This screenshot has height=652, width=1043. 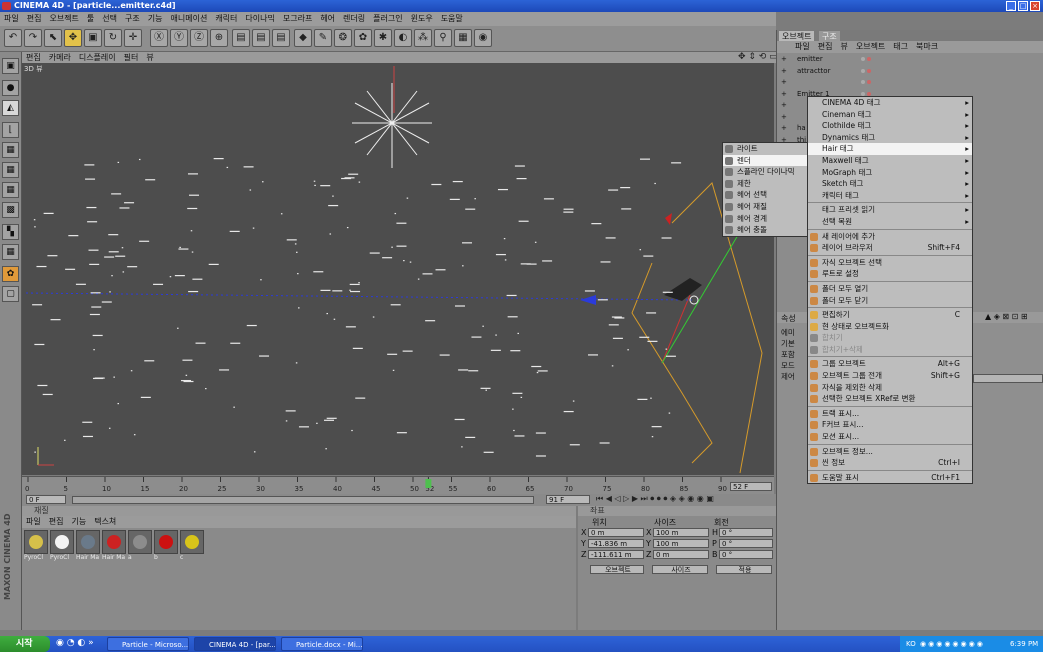 What do you see at coordinates (788, 332) in the screenshot?
I see `attribute-item: 에미` at bounding box center [788, 332].